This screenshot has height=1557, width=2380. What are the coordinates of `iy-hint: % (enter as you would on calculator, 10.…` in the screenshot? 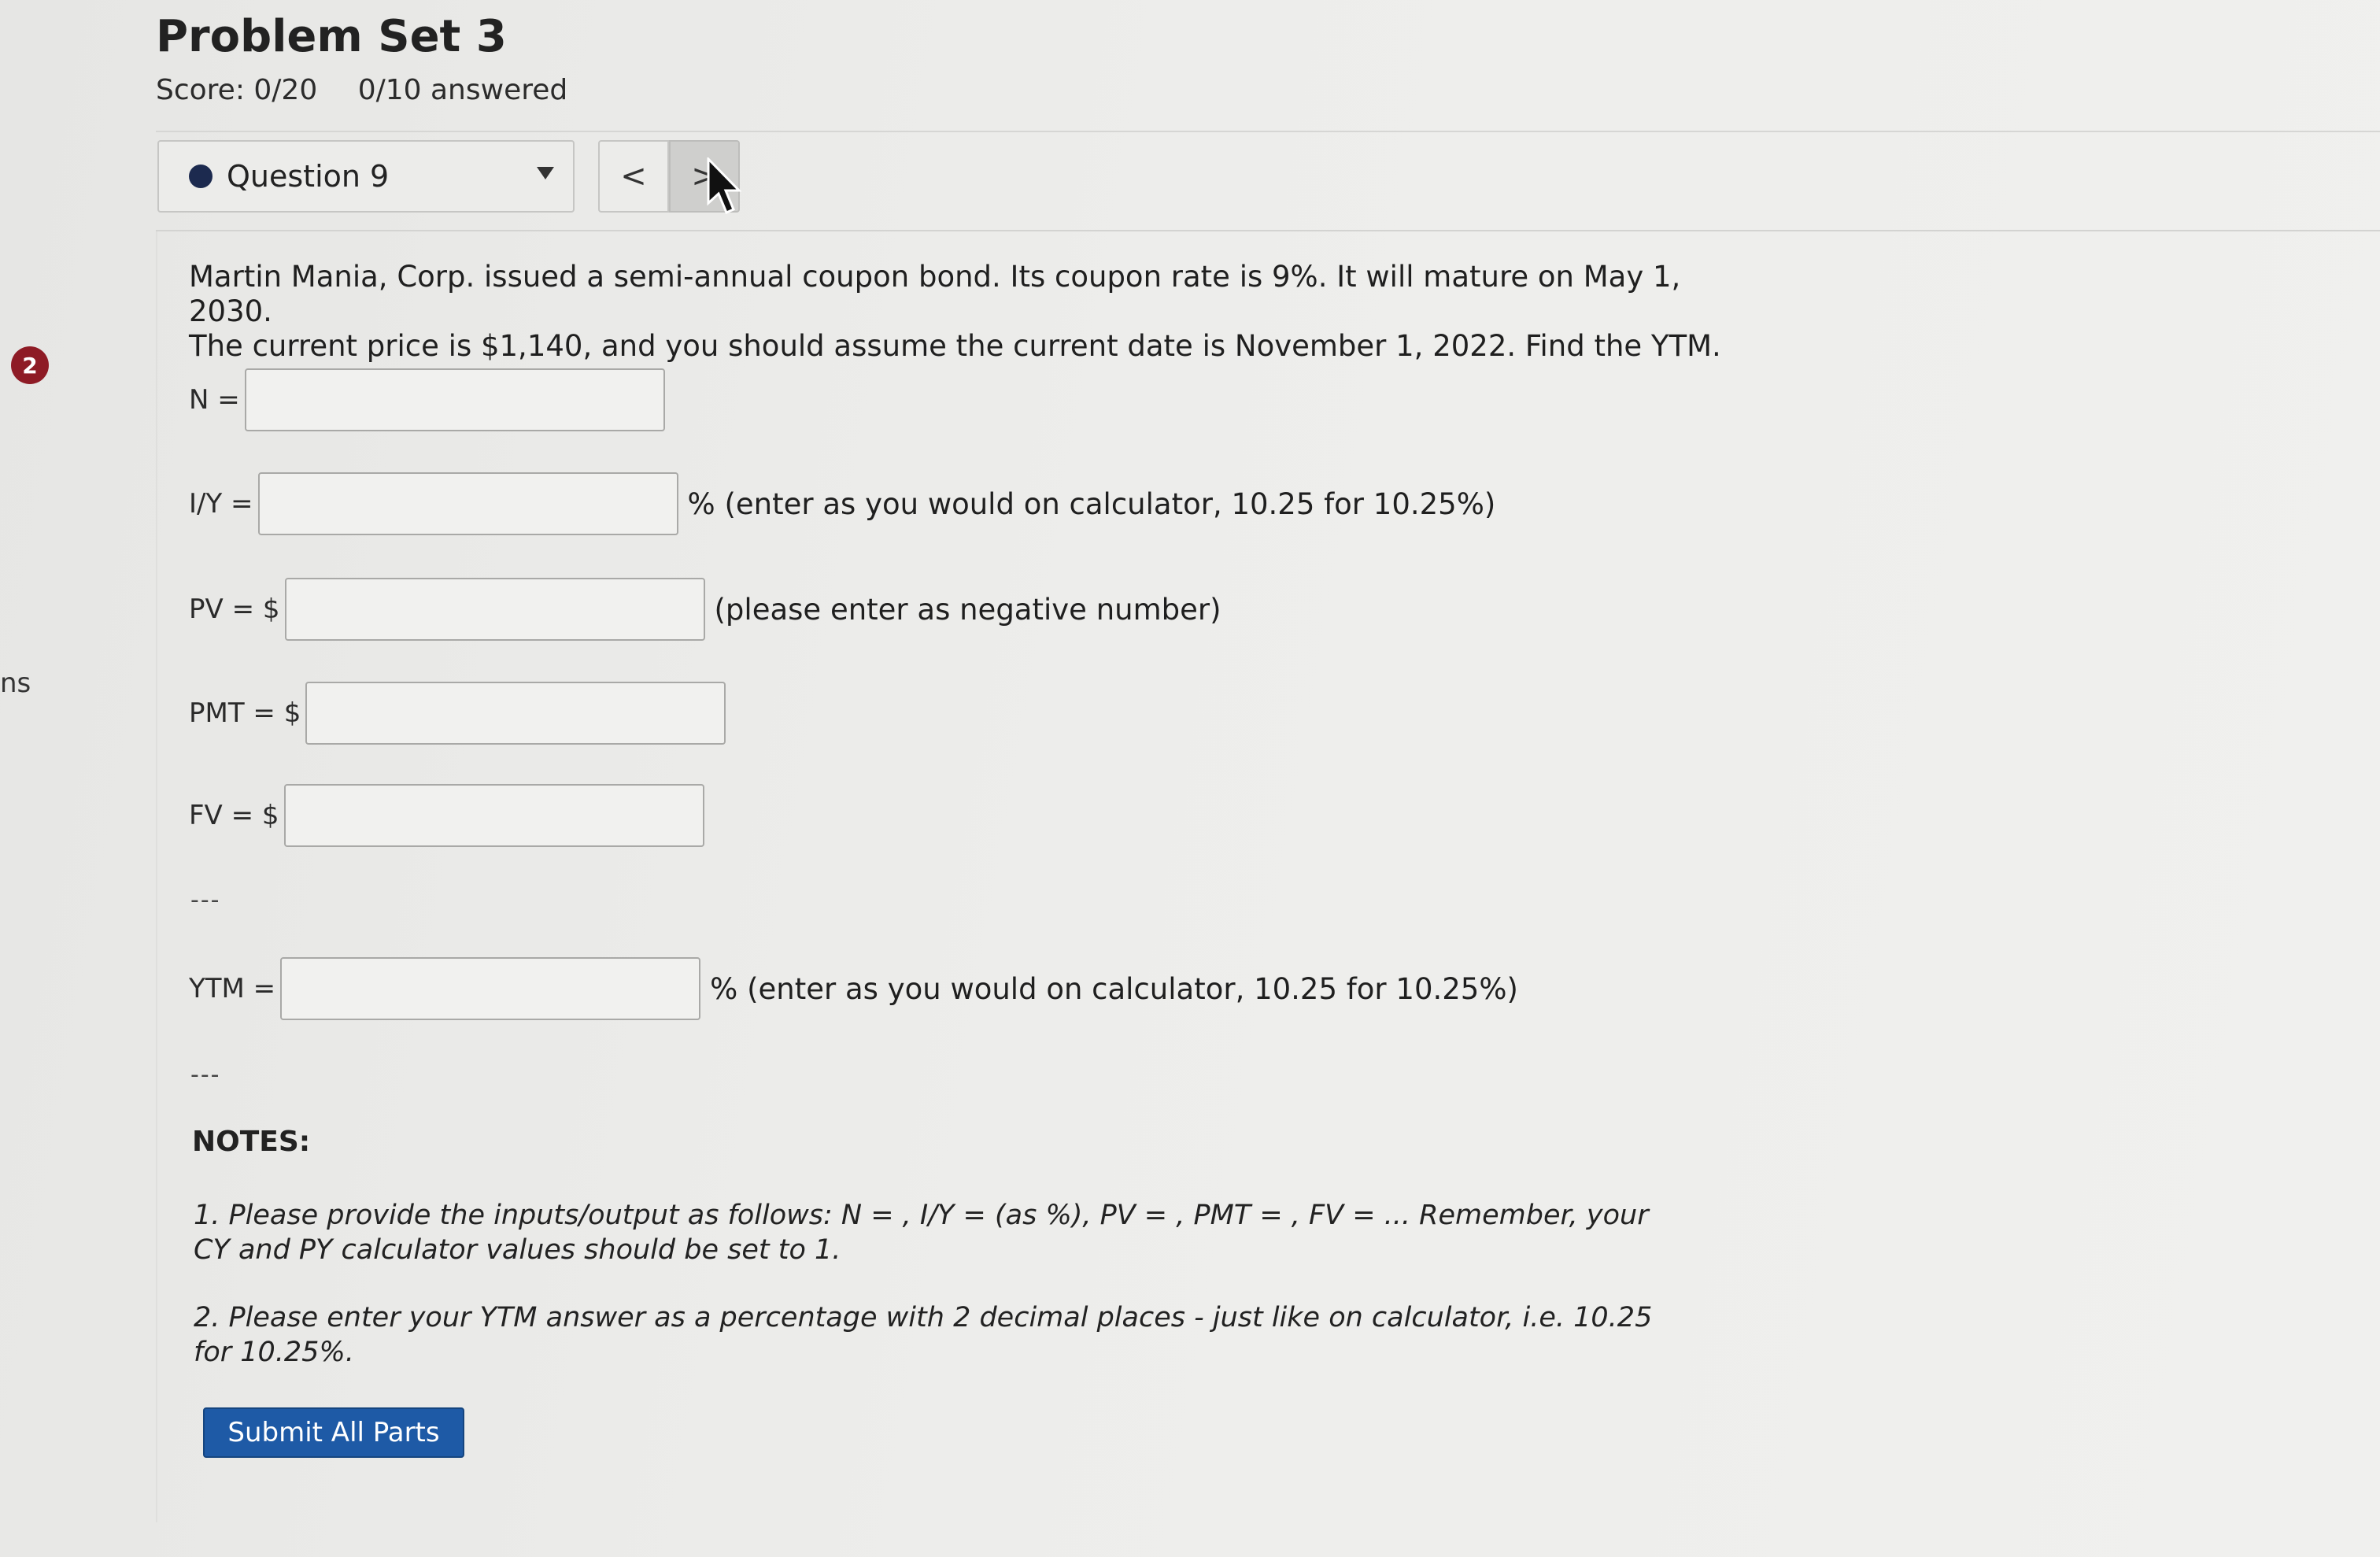 It's located at (1091, 503).